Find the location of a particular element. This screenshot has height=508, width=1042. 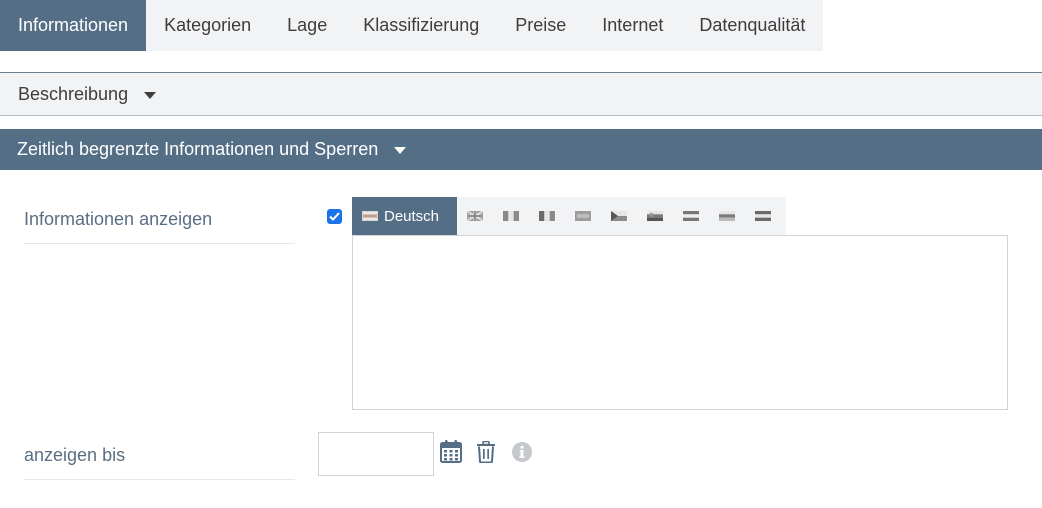

language-tab-czech is located at coordinates (619, 216).